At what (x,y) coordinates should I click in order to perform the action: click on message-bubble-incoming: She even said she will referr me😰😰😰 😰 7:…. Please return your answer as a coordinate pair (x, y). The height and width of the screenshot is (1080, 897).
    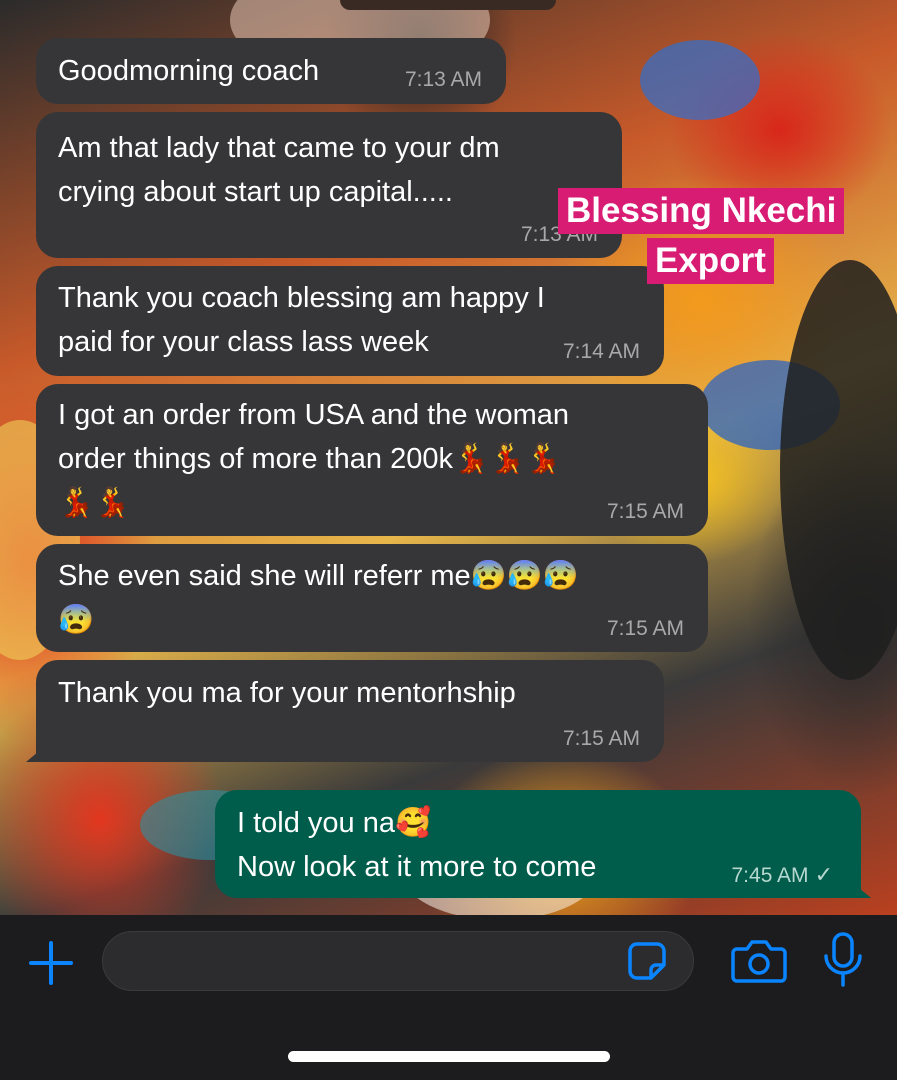
    Looking at the image, I should click on (372, 598).